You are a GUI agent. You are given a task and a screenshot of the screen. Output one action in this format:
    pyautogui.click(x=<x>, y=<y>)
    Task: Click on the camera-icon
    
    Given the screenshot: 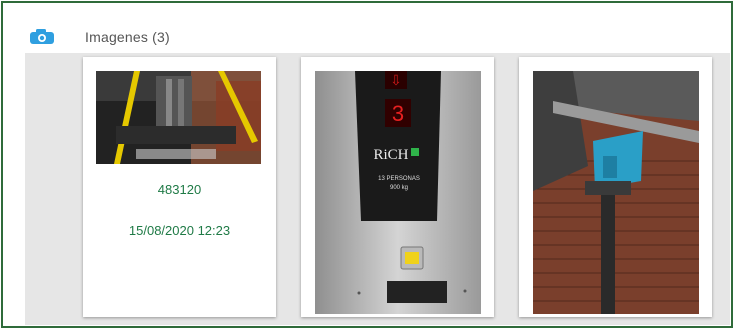 What is the action you would take?
    pyautogui.click(x=42, y=37)
    